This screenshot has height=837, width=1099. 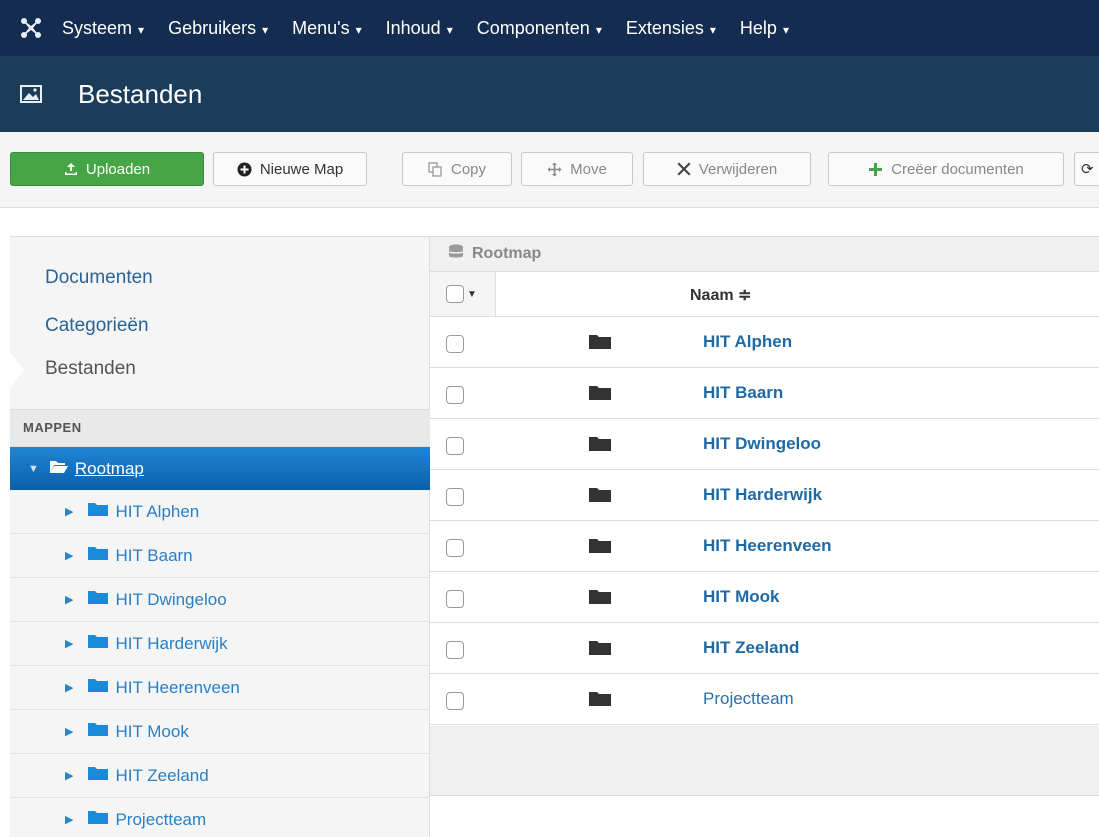 I want to click on tree-item: ▶ HIT Heerenveen, so click(x=220, y=688).